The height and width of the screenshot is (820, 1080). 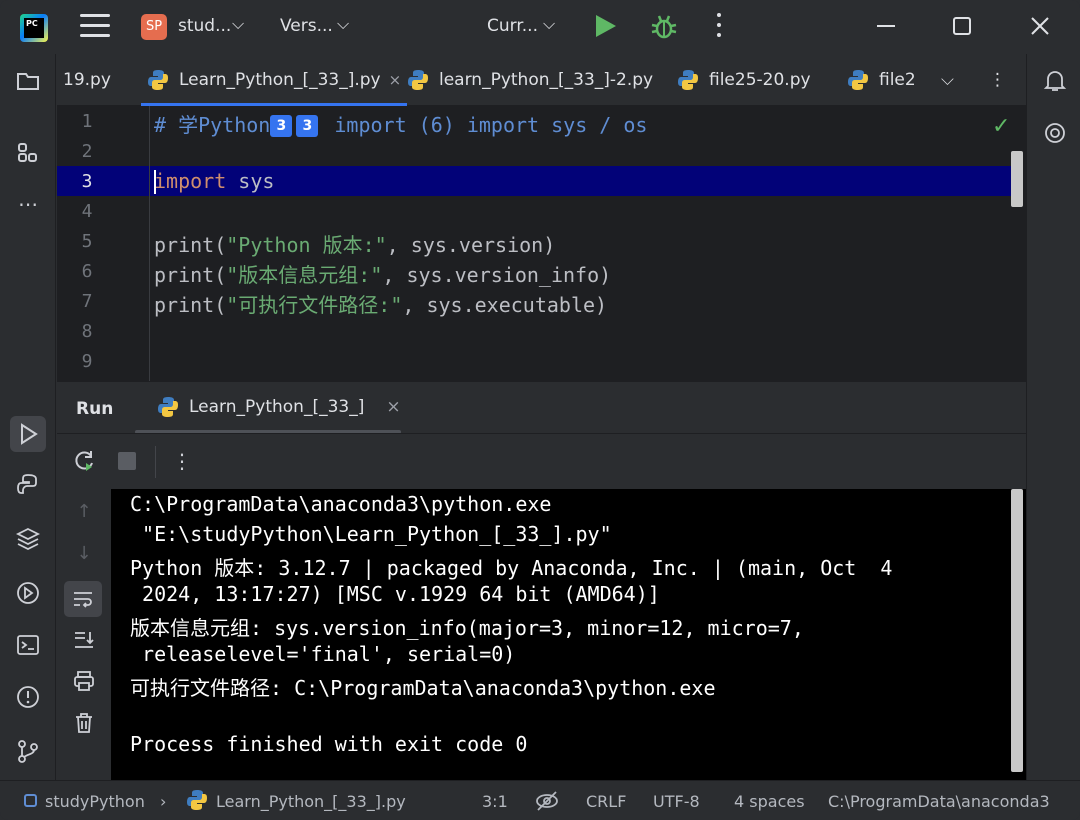 What do you see at coordinates (95, 27) in the screenshot?
I see `main-menu-button` at bounding box center [95, 27].